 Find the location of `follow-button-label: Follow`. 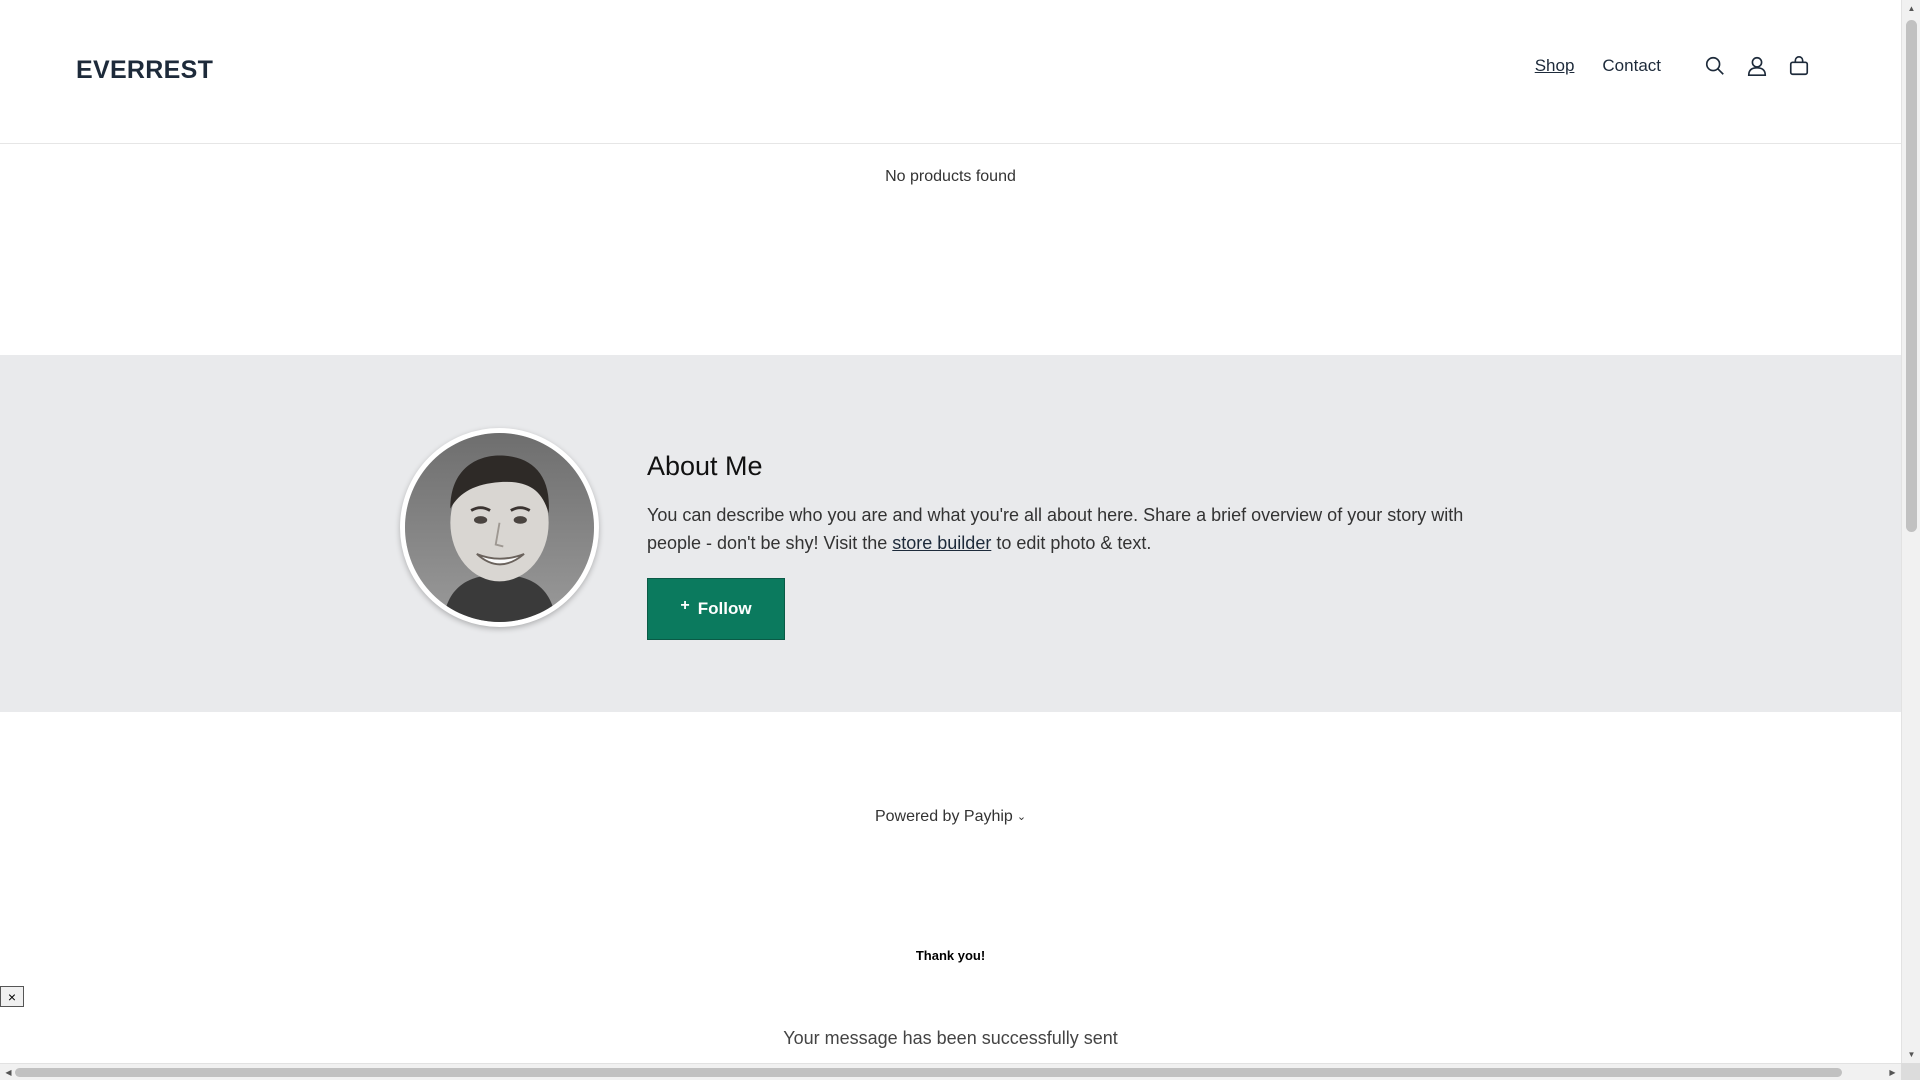

follow-button-label: Follow is located at coordinates (724, 608).